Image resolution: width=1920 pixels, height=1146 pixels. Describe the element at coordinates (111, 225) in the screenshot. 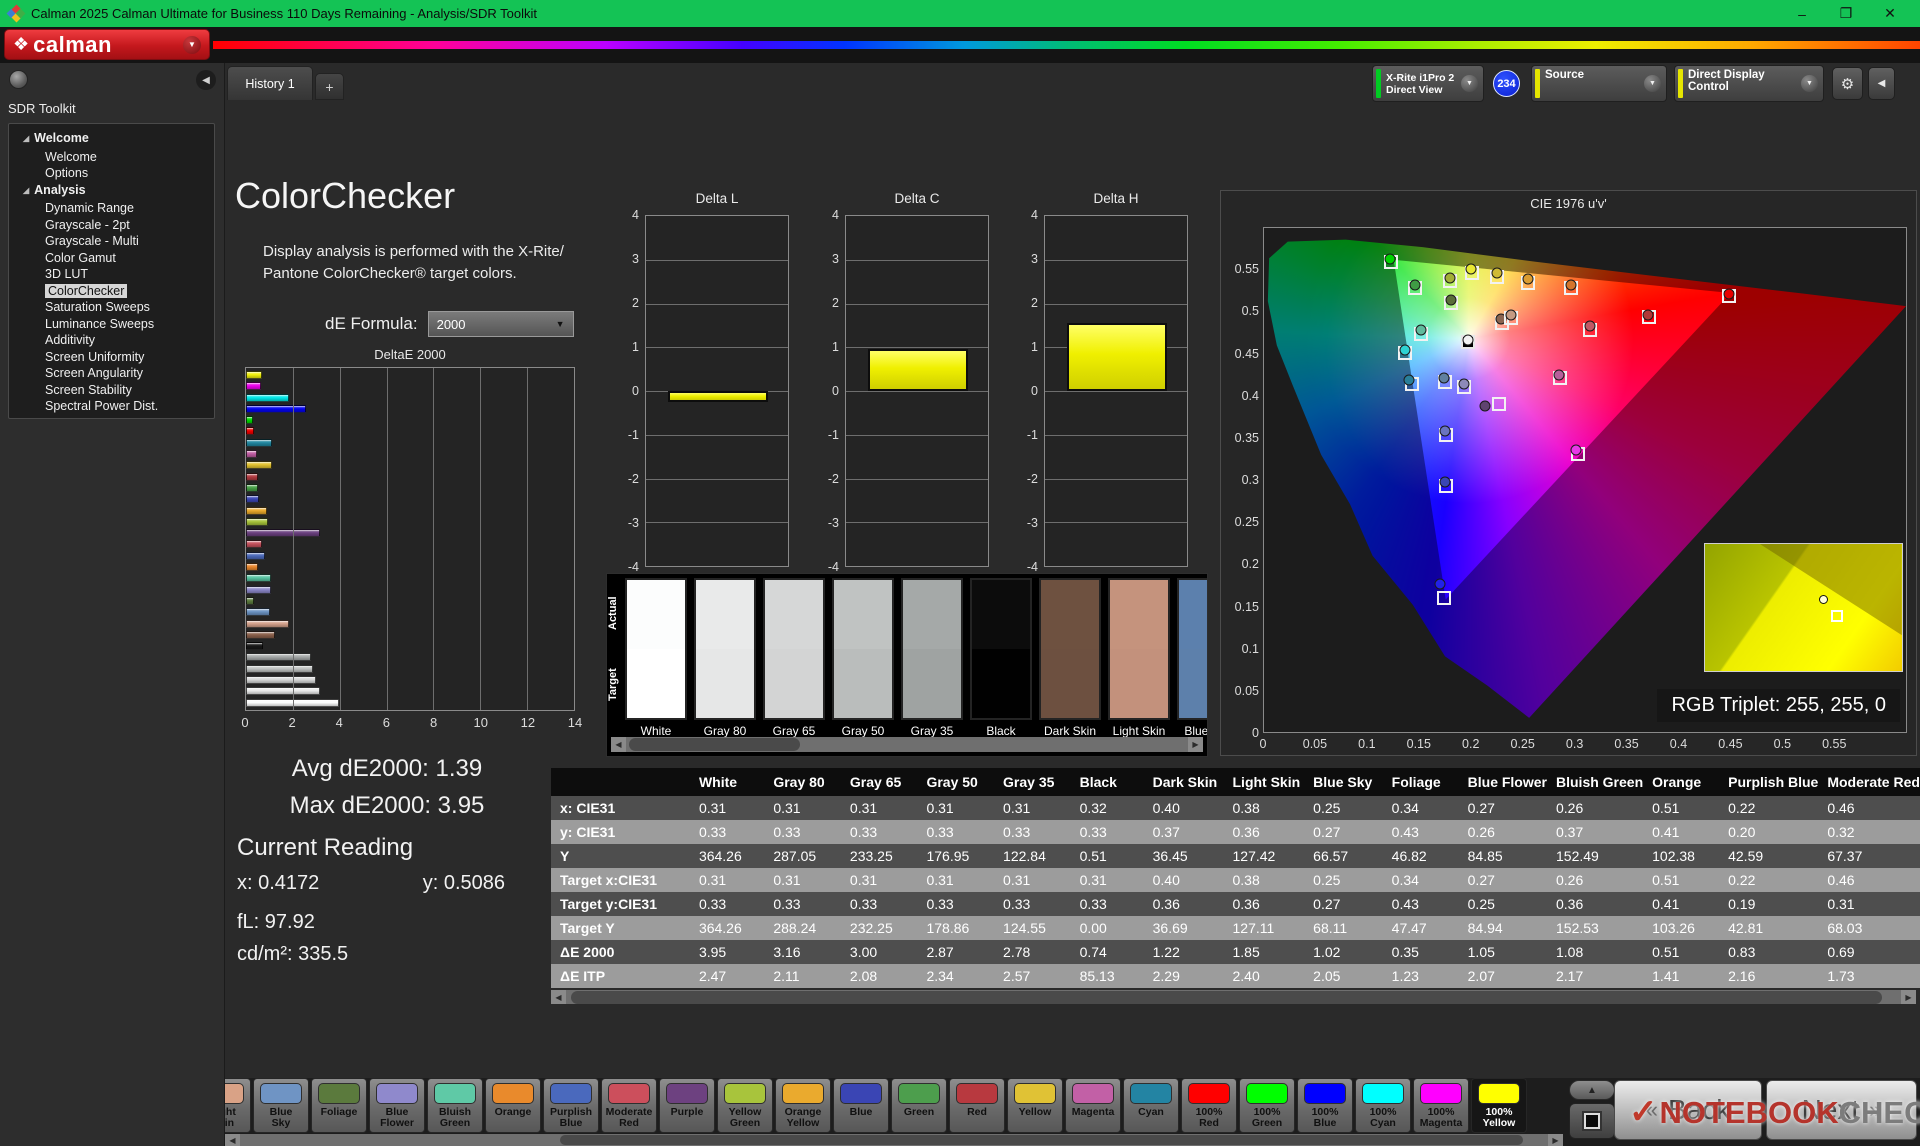

I see `sidebar-item-grayscale-2pt: Grayscale - 2pt` at that location.